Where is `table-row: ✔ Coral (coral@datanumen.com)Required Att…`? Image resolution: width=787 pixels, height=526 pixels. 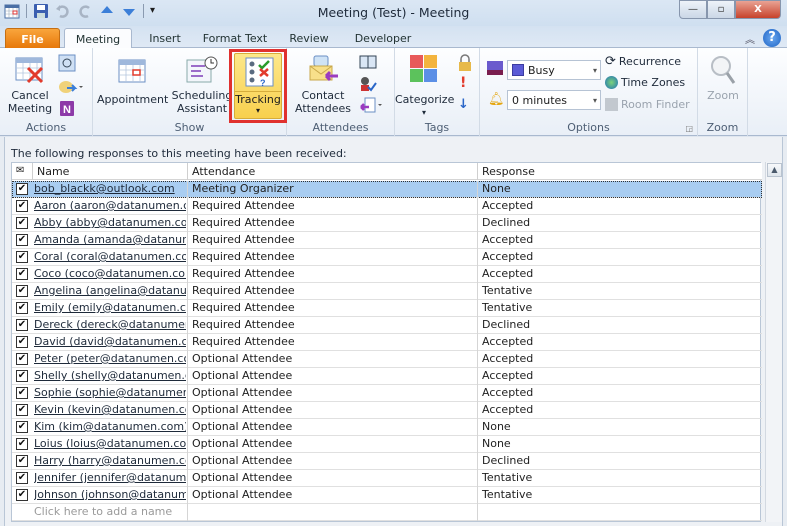
table-row: ✔ Coral (coral@datanumen.com)Required Att… is located at coordinates (387, 257).